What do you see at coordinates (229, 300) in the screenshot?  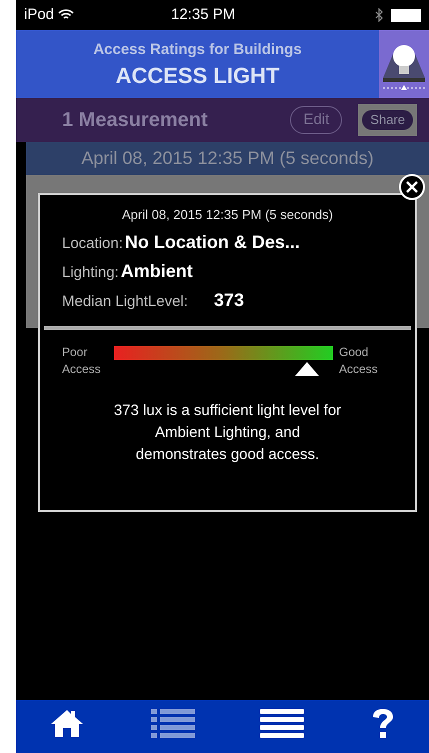 I see `field-value: 373` at bounding box center [229, 300].